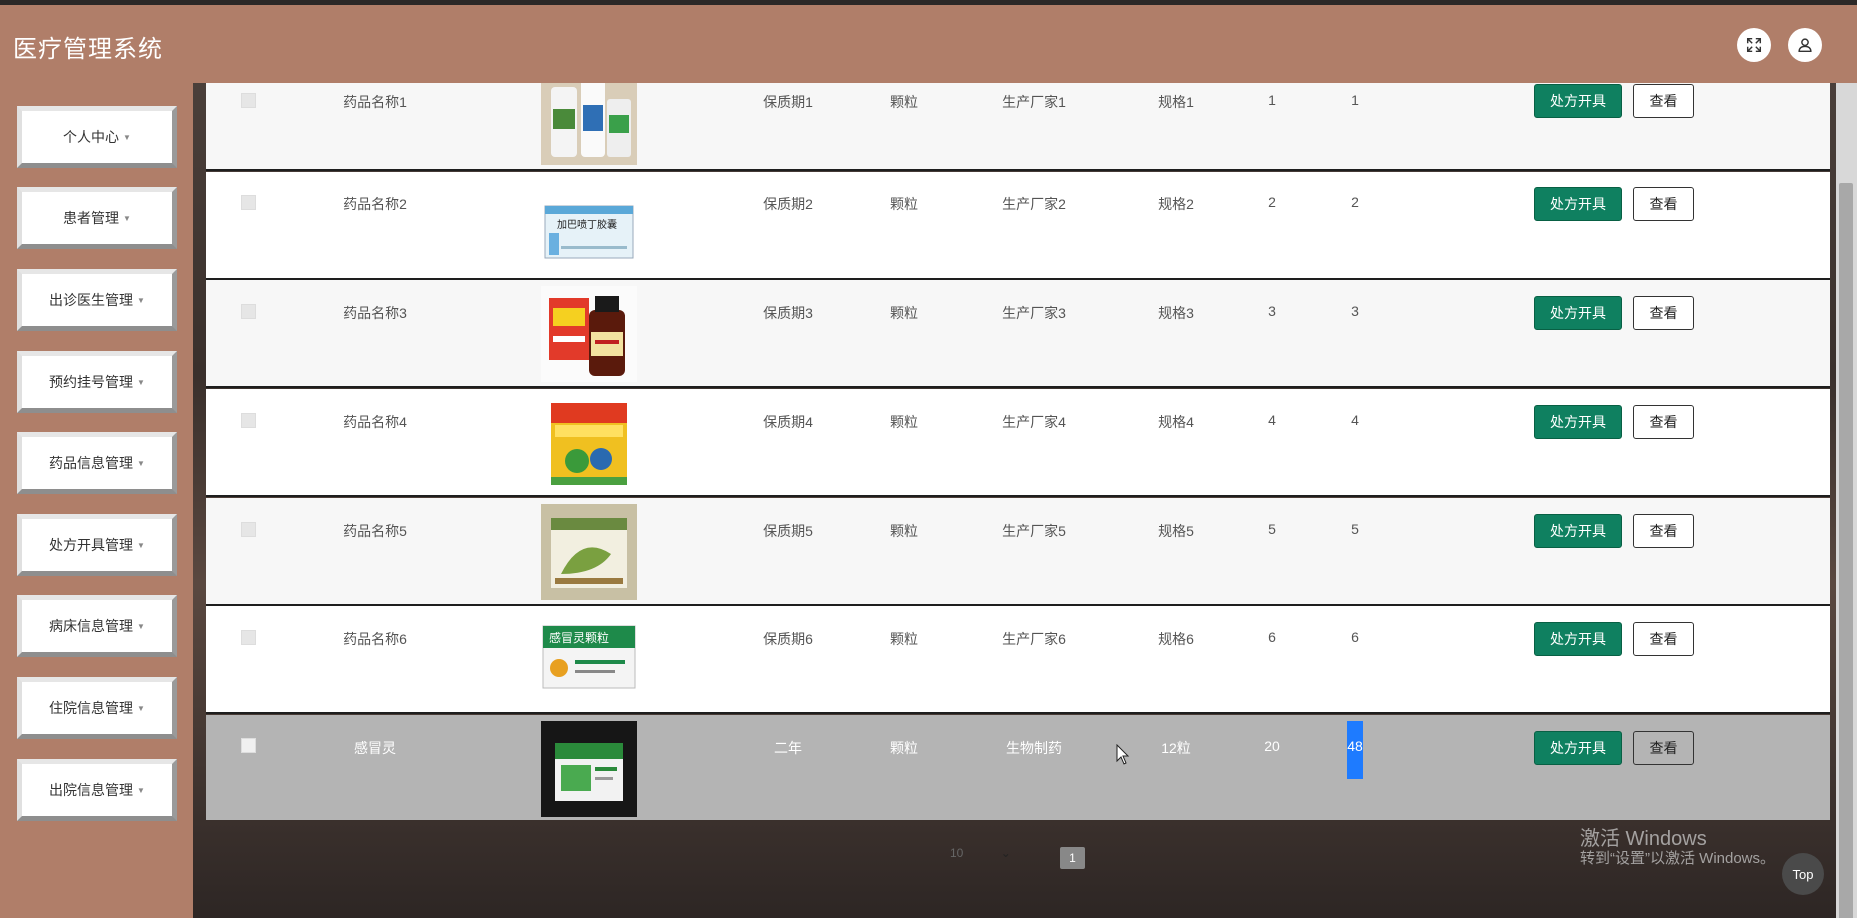 The image size is (1857, 918). I want to click on price: 3, so click(1355, 311).